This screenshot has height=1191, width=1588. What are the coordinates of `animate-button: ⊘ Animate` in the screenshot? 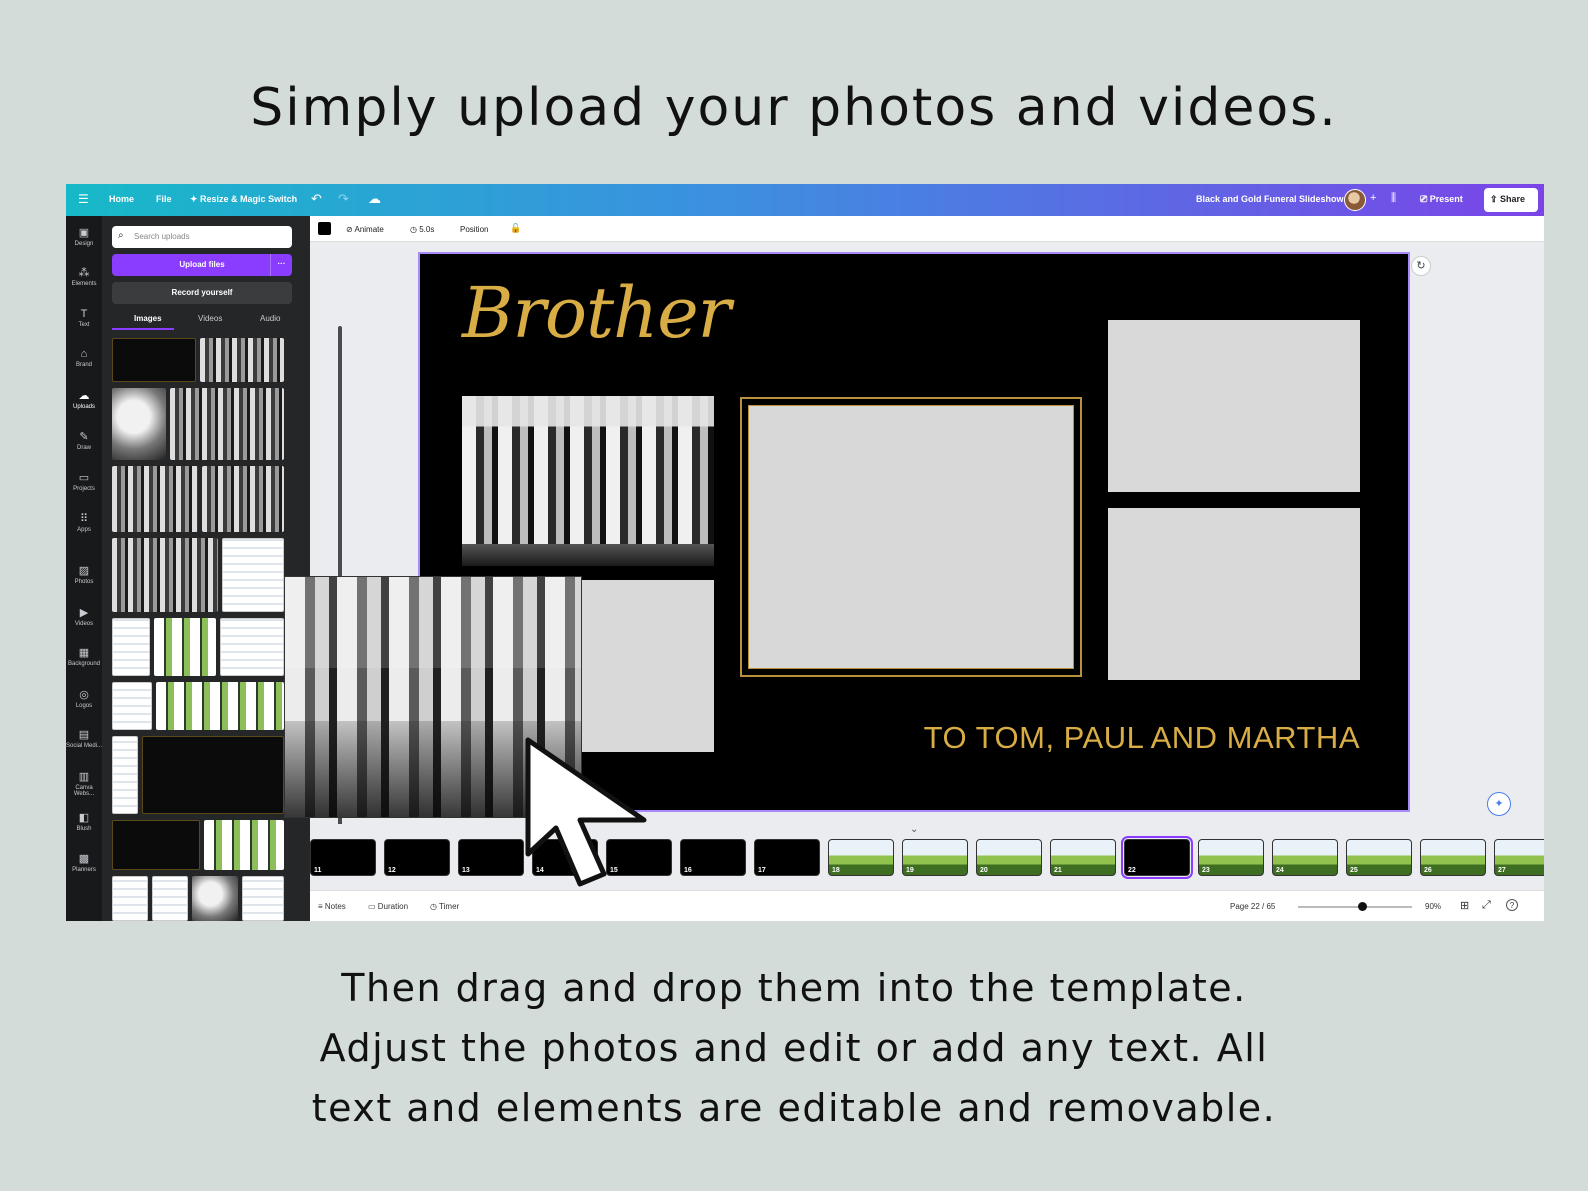 It's located at (365, 229).